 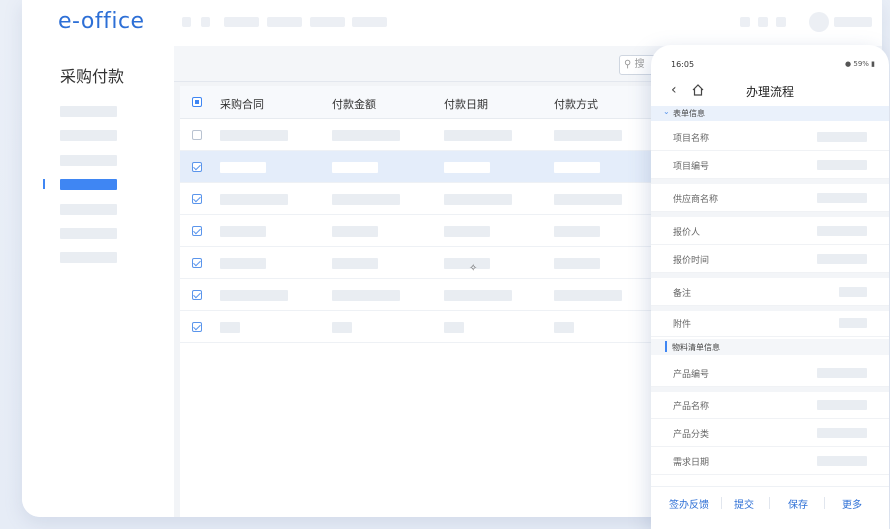 I want to click on top-bar: e-office, so click(x=452, y=23).